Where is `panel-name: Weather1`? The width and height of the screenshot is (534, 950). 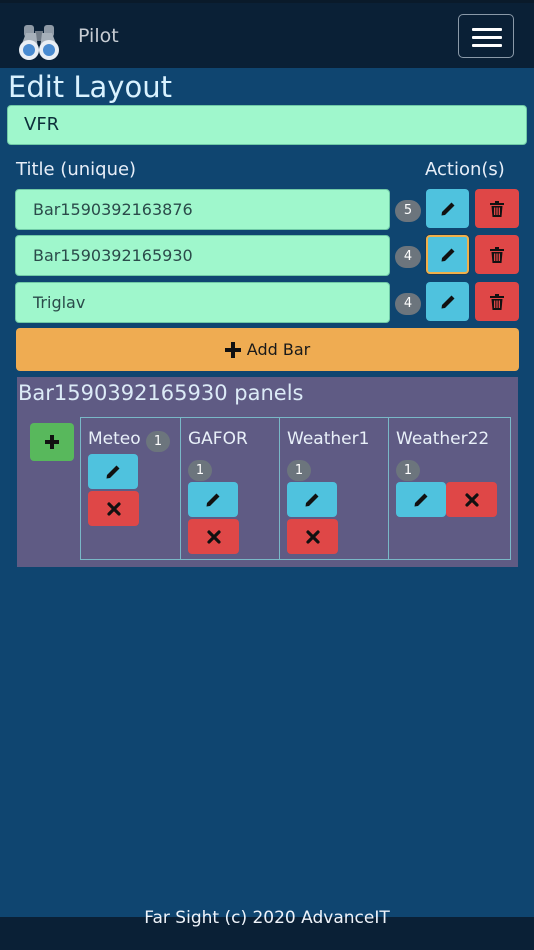 panel-name: Weather1 is located at coordinates (328, 439).